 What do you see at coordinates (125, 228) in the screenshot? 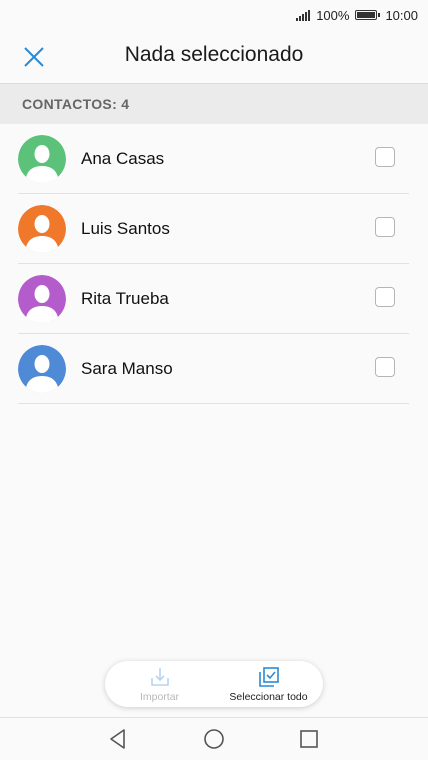
I see `contact-name: Luis Santos` at bounding box center [125, 228].